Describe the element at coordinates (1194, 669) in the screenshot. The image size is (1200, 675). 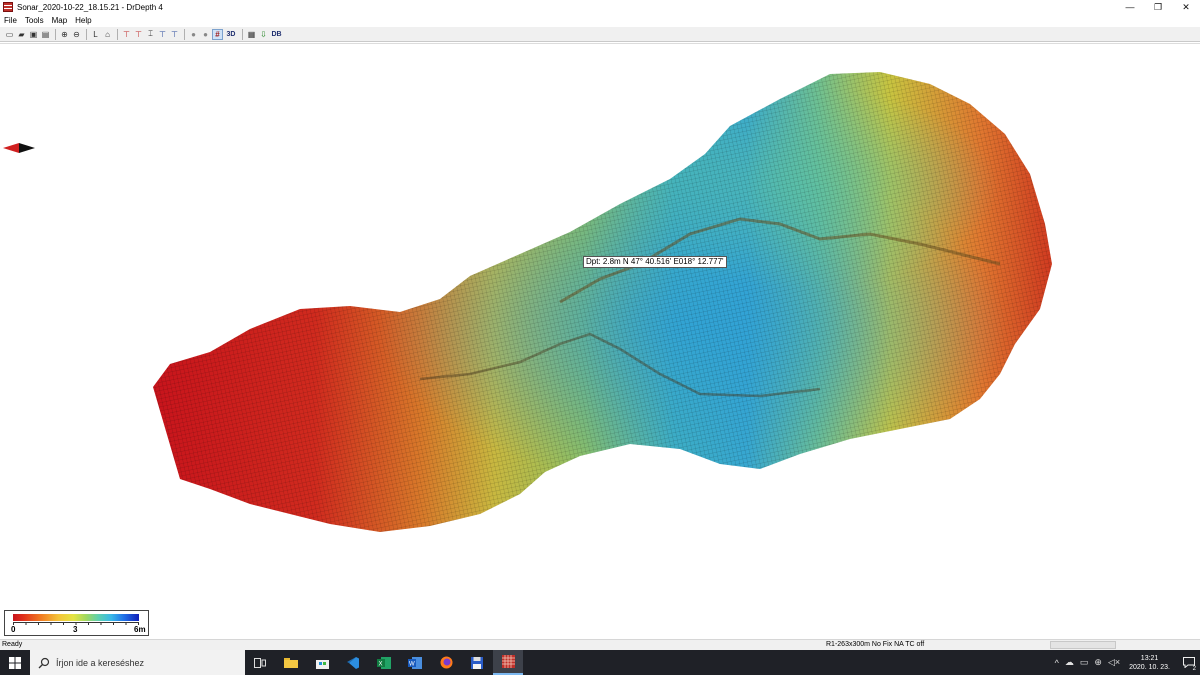
I see `notification-count-badge: 2` at that location.